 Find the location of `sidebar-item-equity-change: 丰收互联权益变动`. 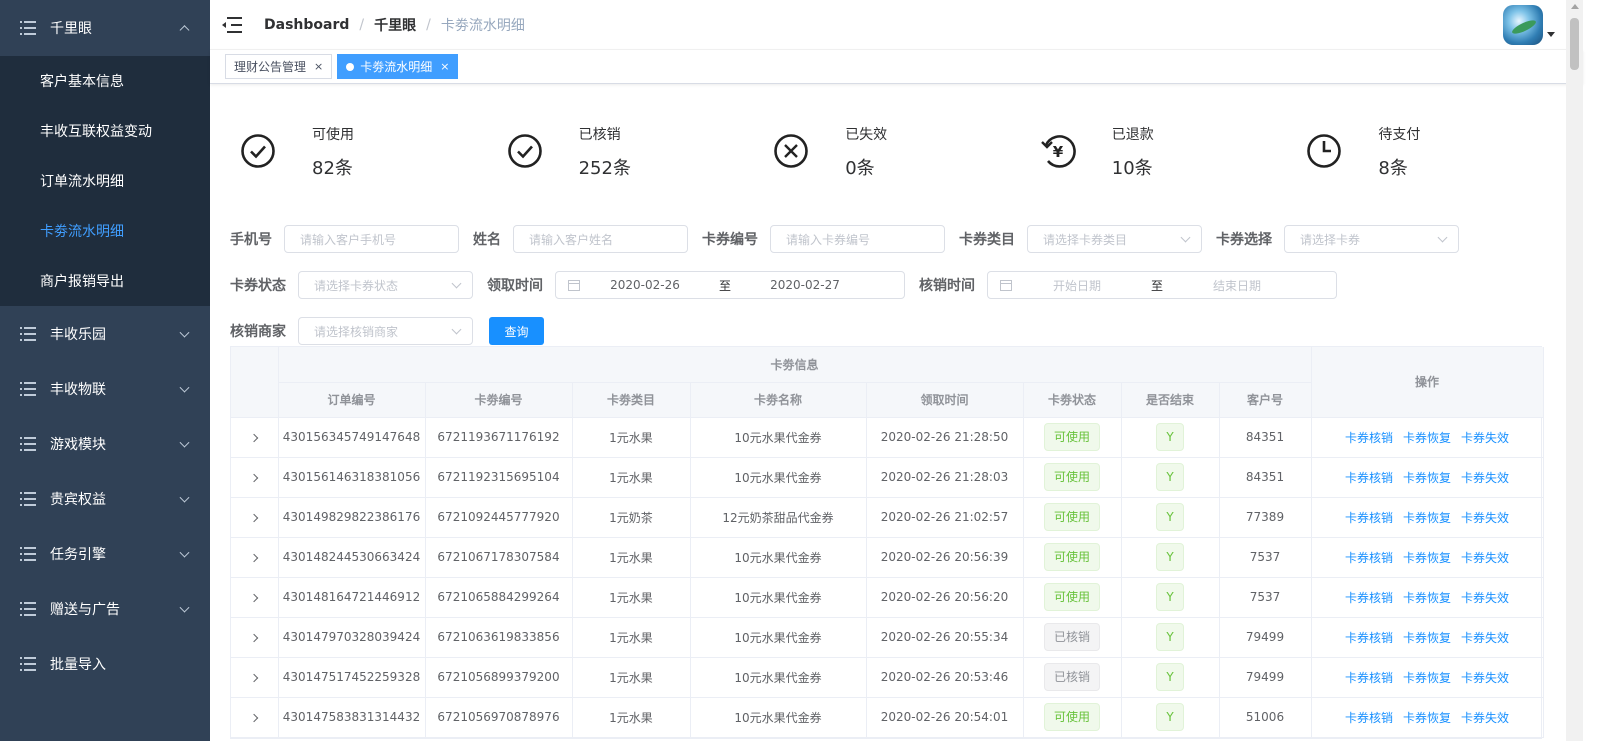

sidebar-item-equity-change: 丰收互联权益变动 is located at coordinates (105, 131).